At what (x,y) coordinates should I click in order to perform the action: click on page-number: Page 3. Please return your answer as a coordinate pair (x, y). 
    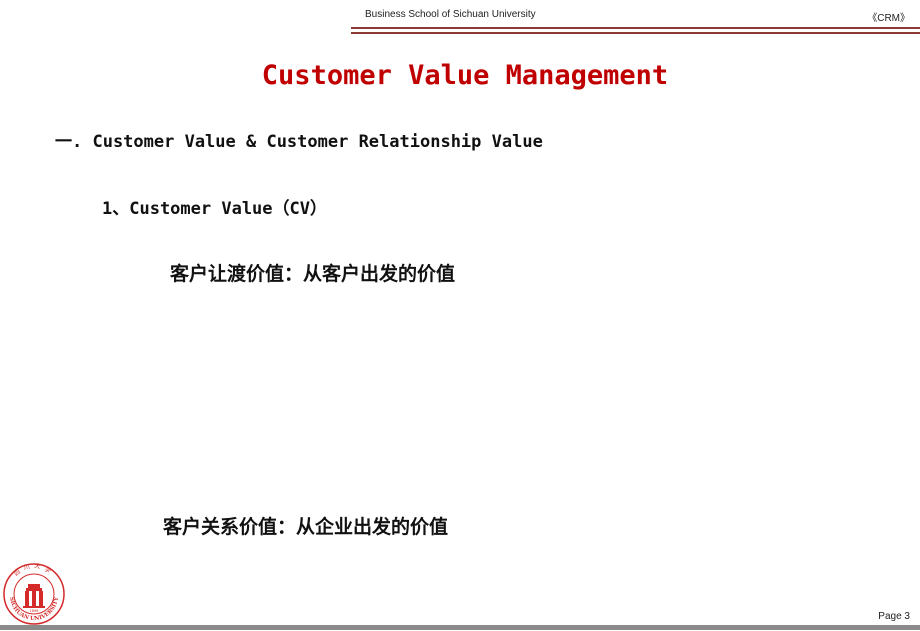
    Looking at the image, I should click on (894, 616).